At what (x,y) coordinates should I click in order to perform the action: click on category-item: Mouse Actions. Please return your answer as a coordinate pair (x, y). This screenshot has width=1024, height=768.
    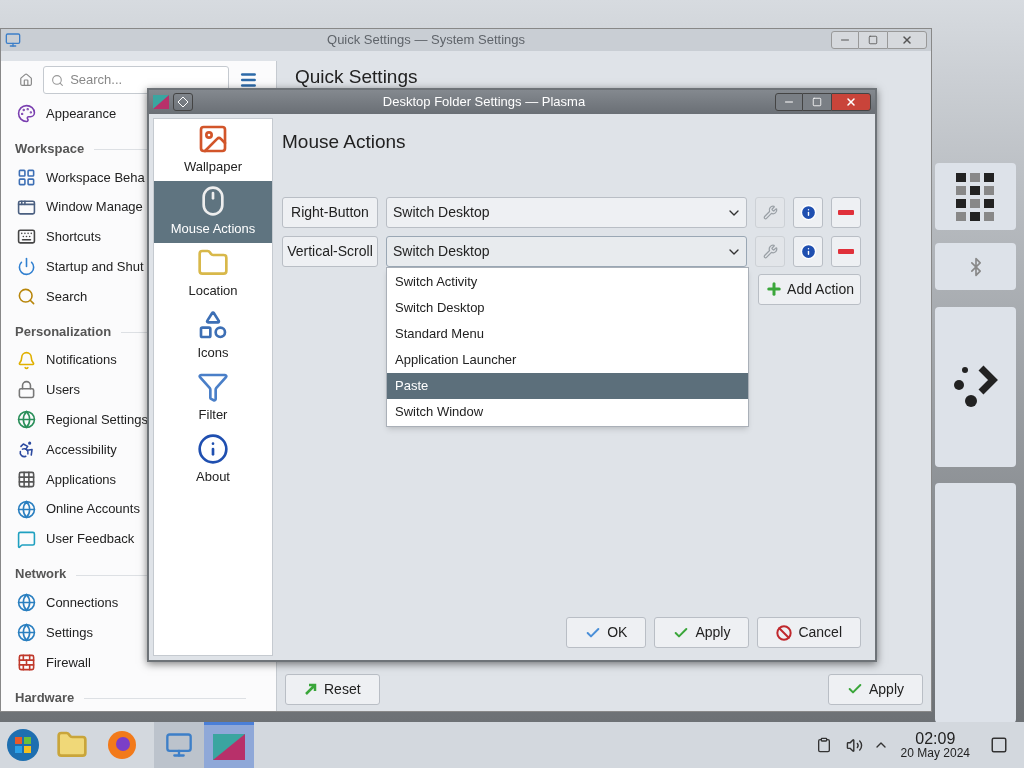
    Looking at the image, I should click on (213, 212).